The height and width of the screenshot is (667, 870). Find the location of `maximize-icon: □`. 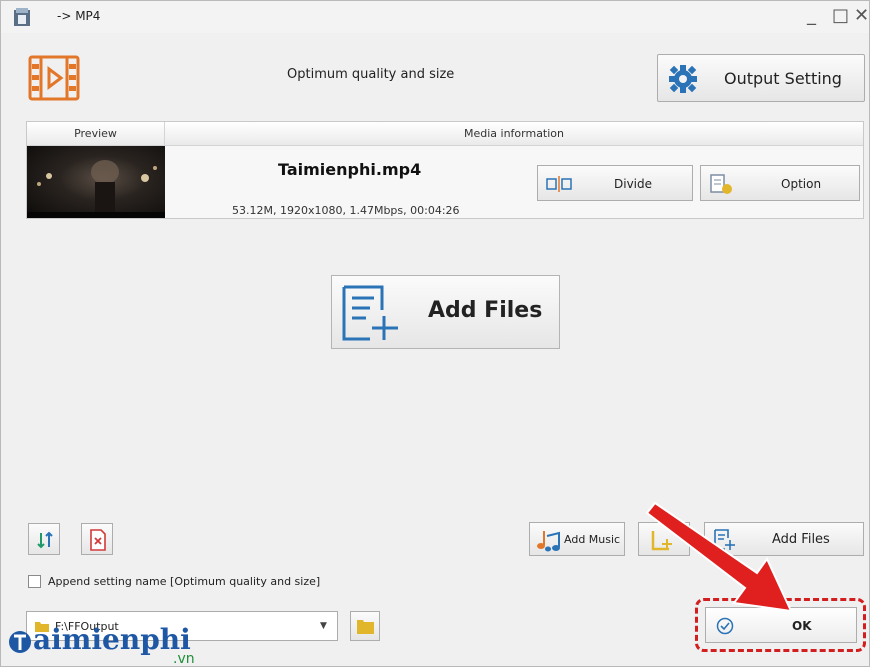

maximize-icon: □ is located at coordinates (840, 16).